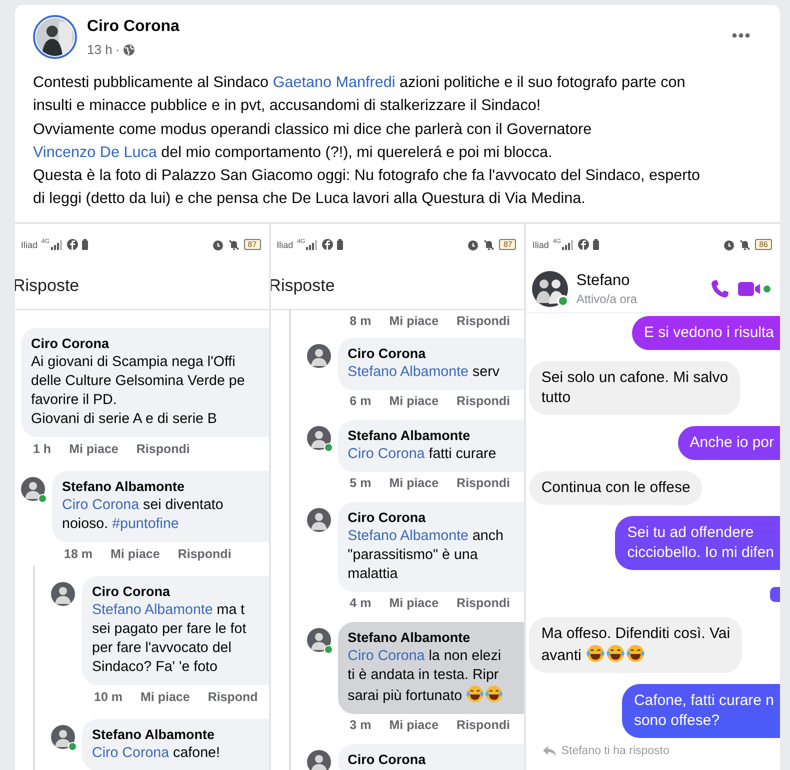 This screenshot has width=790, height=770. What do you see at coordinates (233, 697) in the screenshot?
I see `reply-link: Rispond` at bounding box center [233, 697].